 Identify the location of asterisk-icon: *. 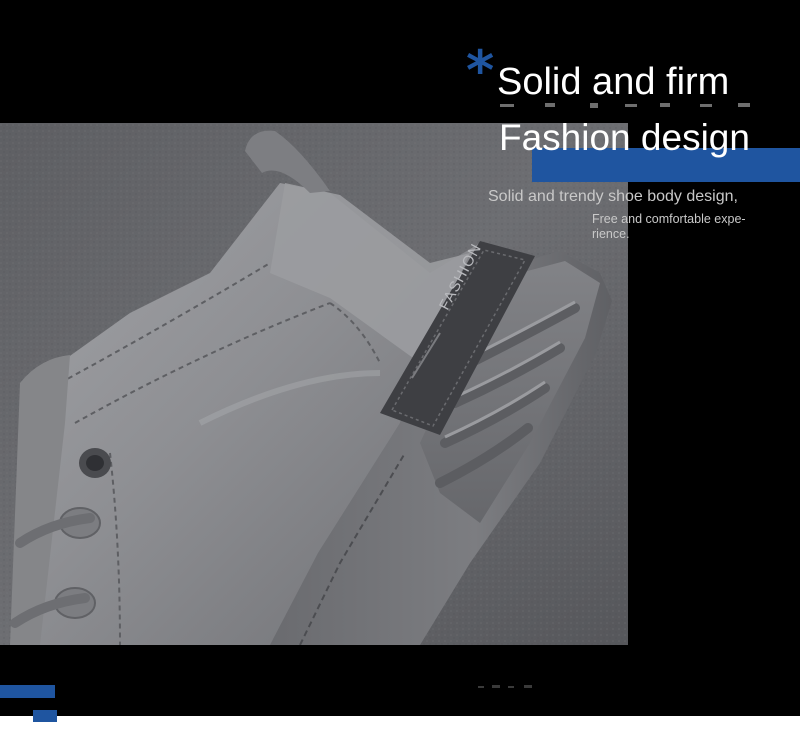
(480, 70).